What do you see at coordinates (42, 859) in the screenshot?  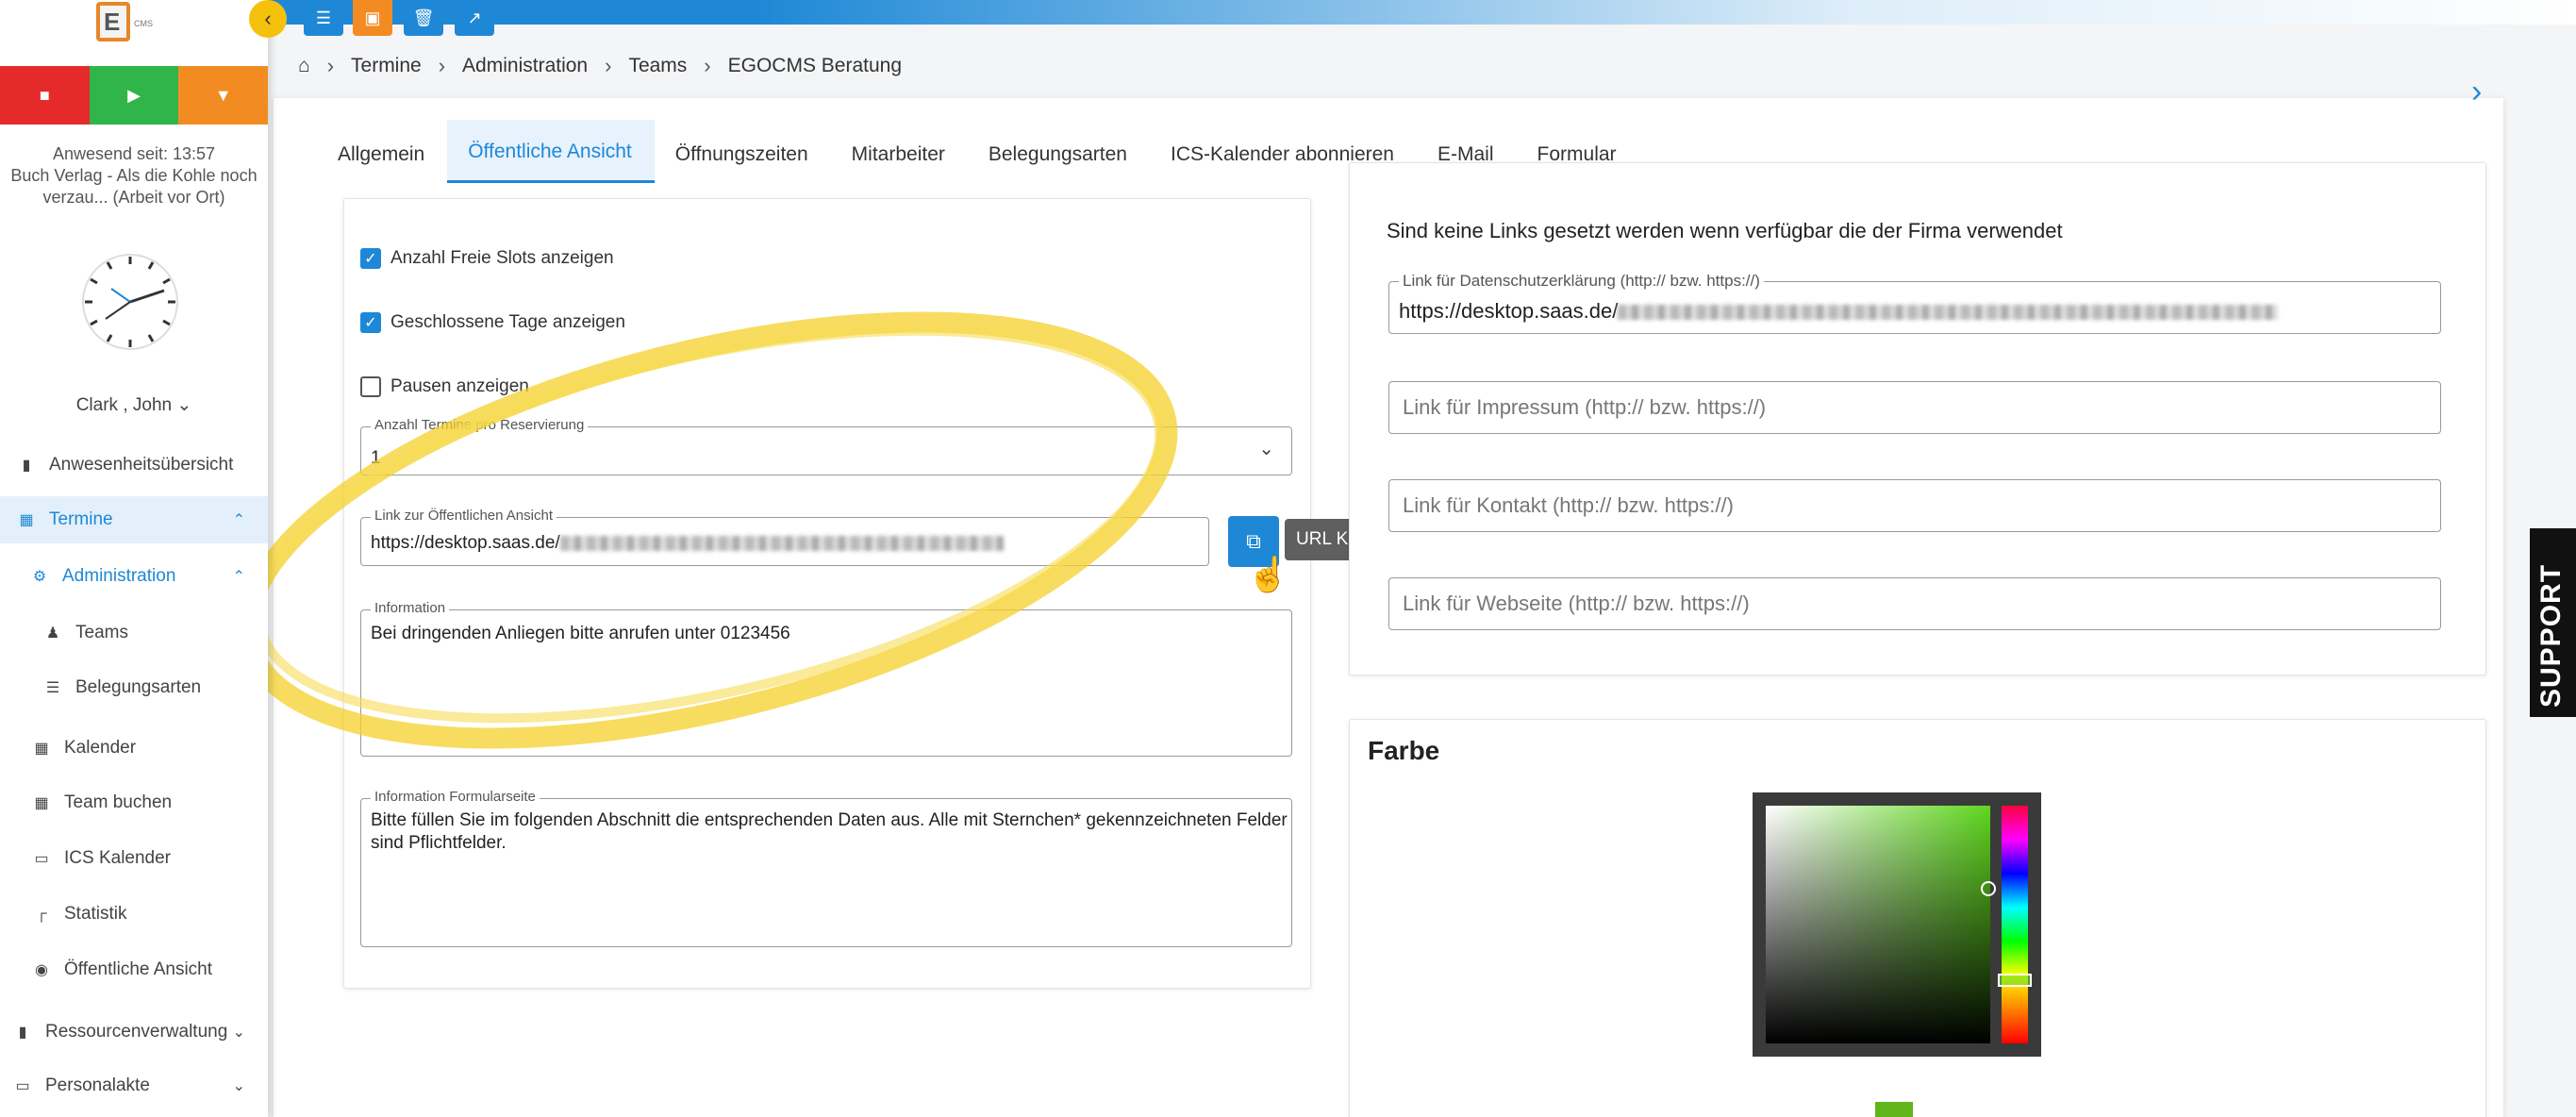 I see `file-icon: ▭` at bounding box center [42, 859].